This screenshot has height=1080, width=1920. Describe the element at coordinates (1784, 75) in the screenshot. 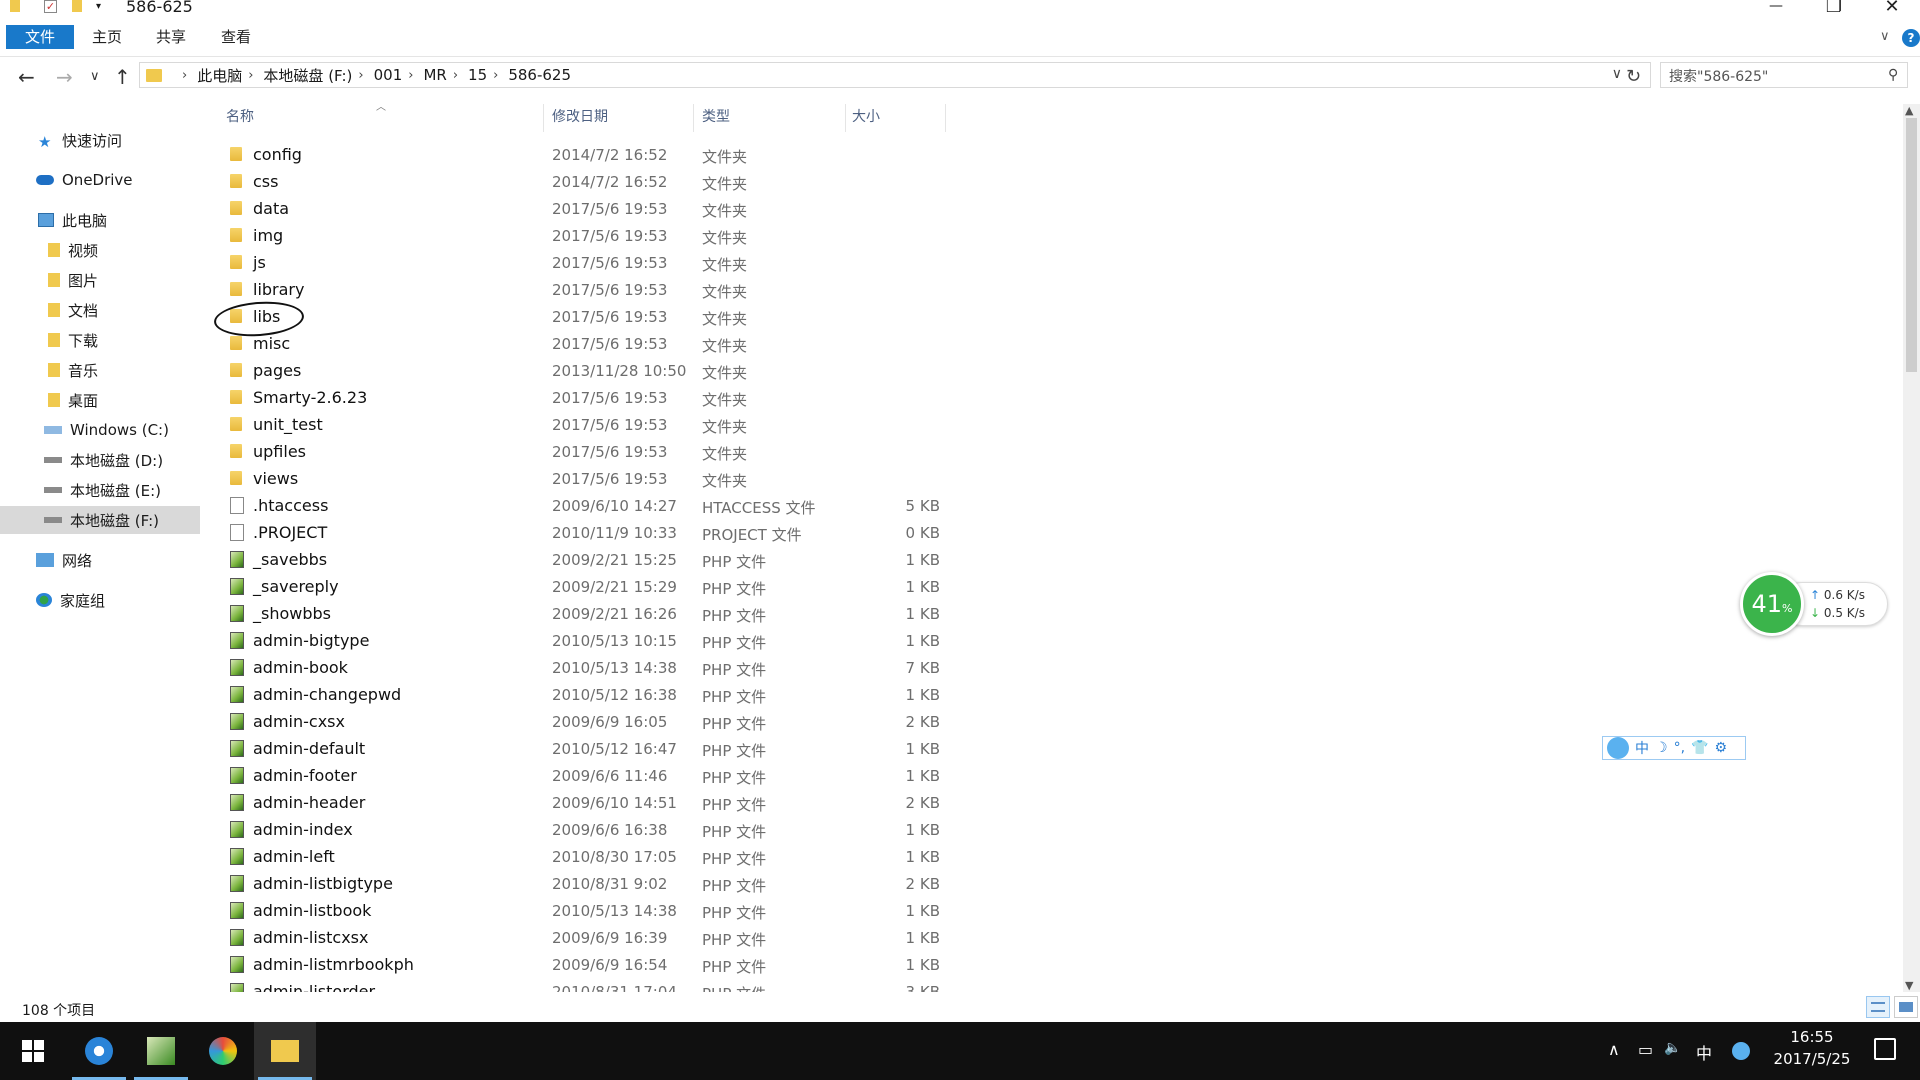

I see `search-input: 搜索"586-625"` at that location.